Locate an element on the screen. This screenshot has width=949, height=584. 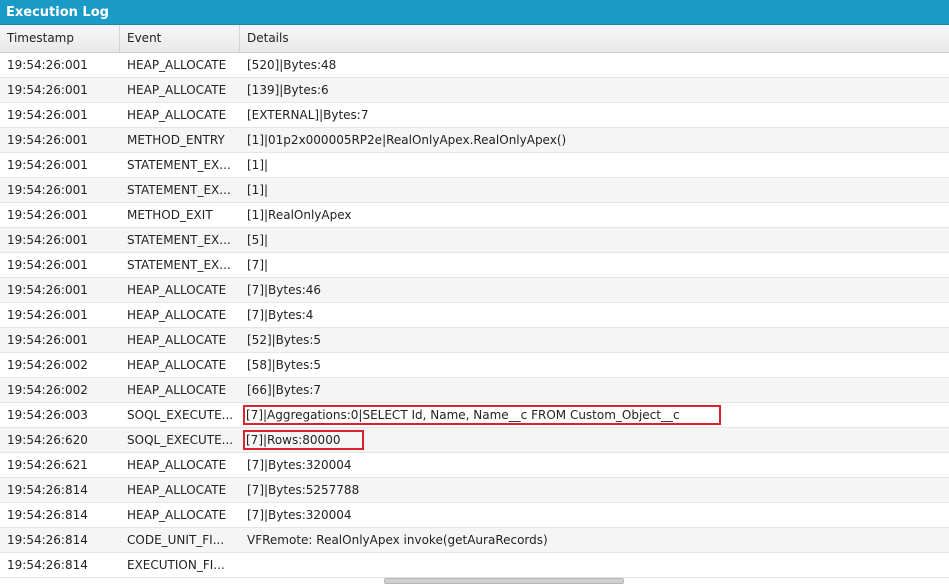
table-header: Timestamp Event Details is located at coordinates (474, 39).